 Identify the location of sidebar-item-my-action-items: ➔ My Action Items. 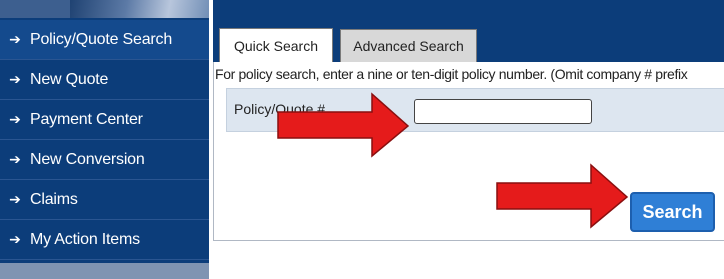
(104, 240).